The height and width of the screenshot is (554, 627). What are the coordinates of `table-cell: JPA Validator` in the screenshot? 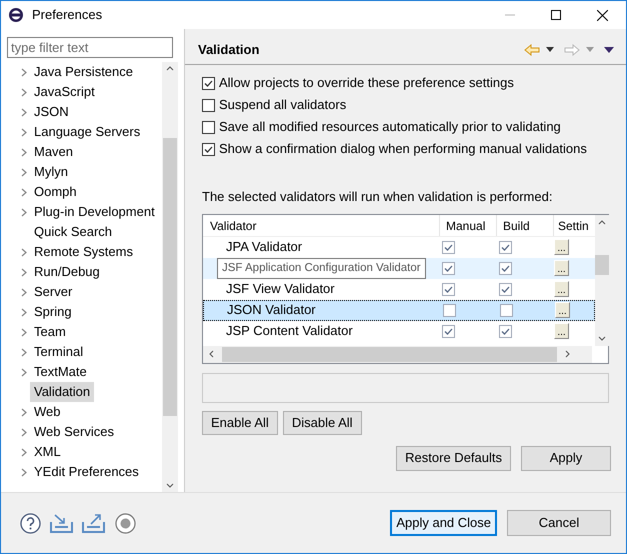 It's located at (264, 246).